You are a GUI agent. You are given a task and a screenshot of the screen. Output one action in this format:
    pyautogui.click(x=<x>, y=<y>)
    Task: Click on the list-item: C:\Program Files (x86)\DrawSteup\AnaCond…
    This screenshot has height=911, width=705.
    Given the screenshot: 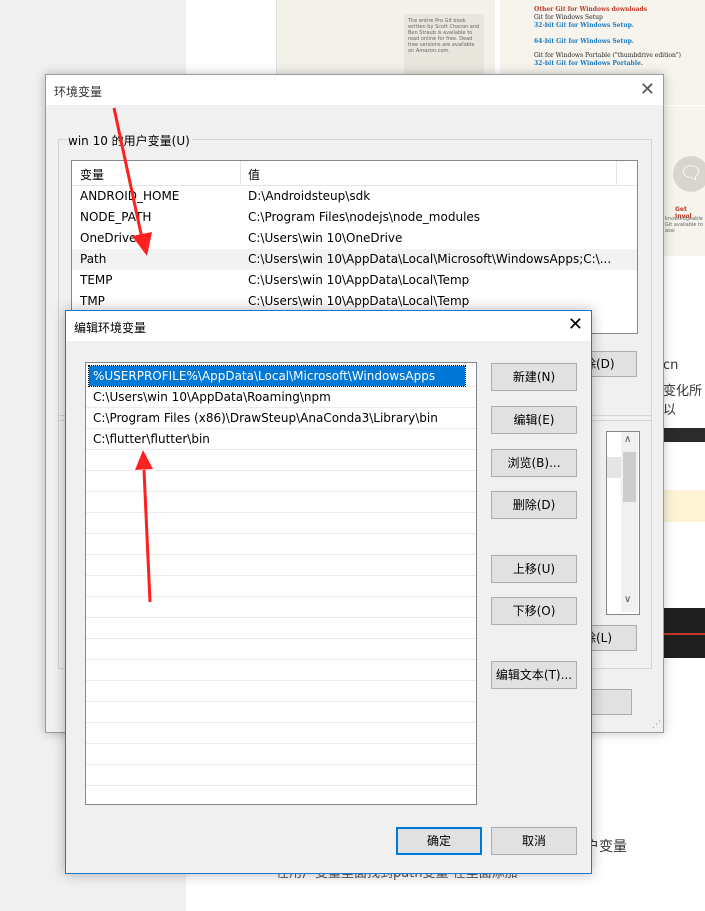 What is the action you would take?
    pyautogui.click(x=277, y=418)
    